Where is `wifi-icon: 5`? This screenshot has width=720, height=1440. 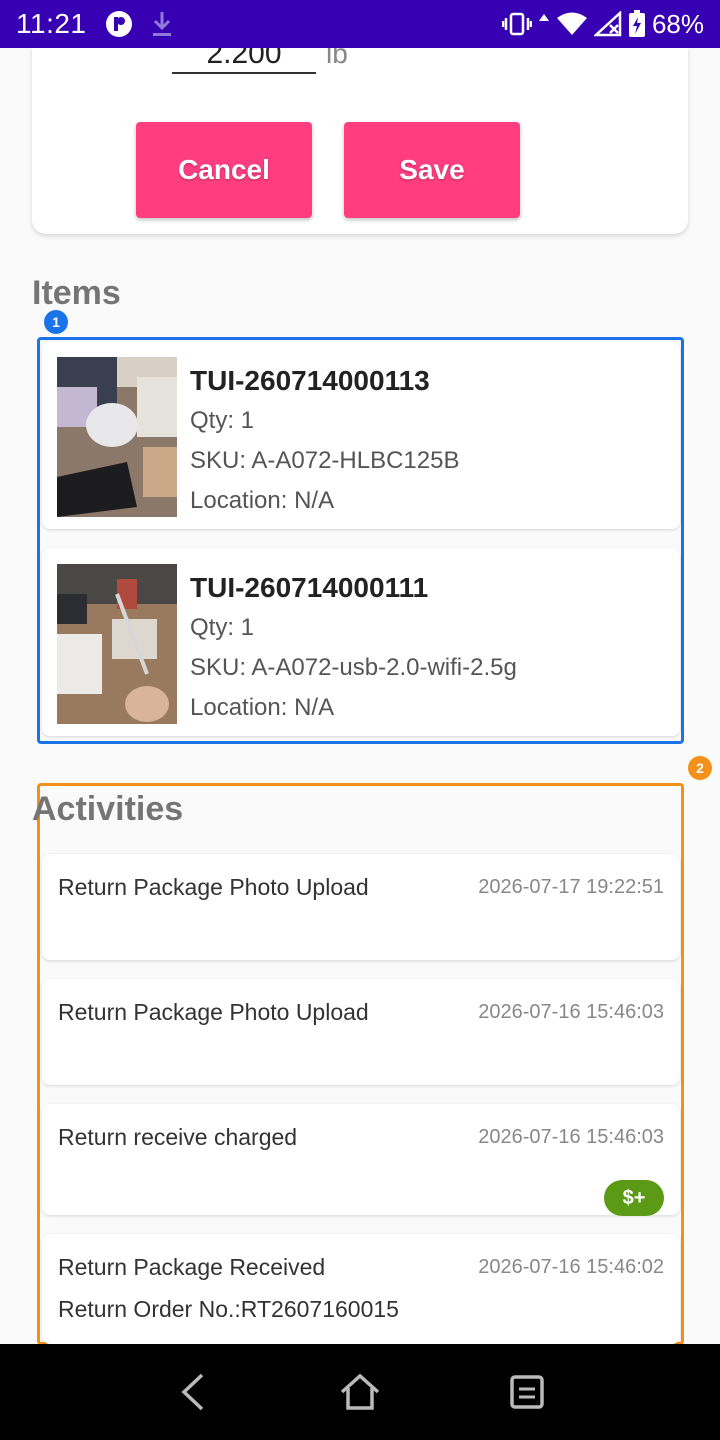 wifi-icon: 5 is located at coordinates (572, 24).